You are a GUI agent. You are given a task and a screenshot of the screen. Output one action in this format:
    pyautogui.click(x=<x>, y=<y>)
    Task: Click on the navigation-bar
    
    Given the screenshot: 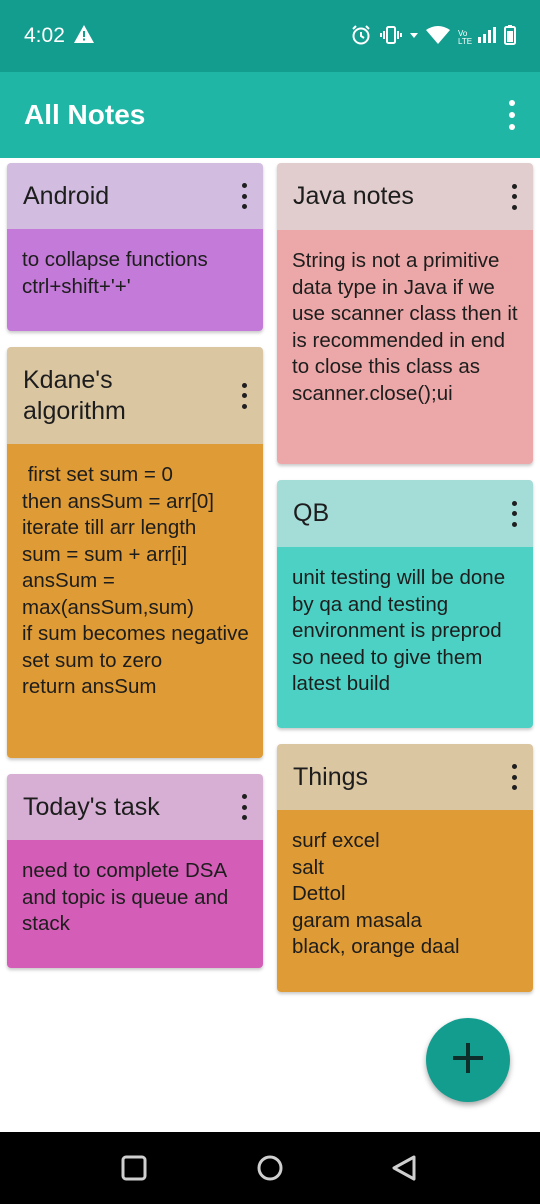 What is the action you would take?
    pyautogui.click(x=270, y=1168)
    